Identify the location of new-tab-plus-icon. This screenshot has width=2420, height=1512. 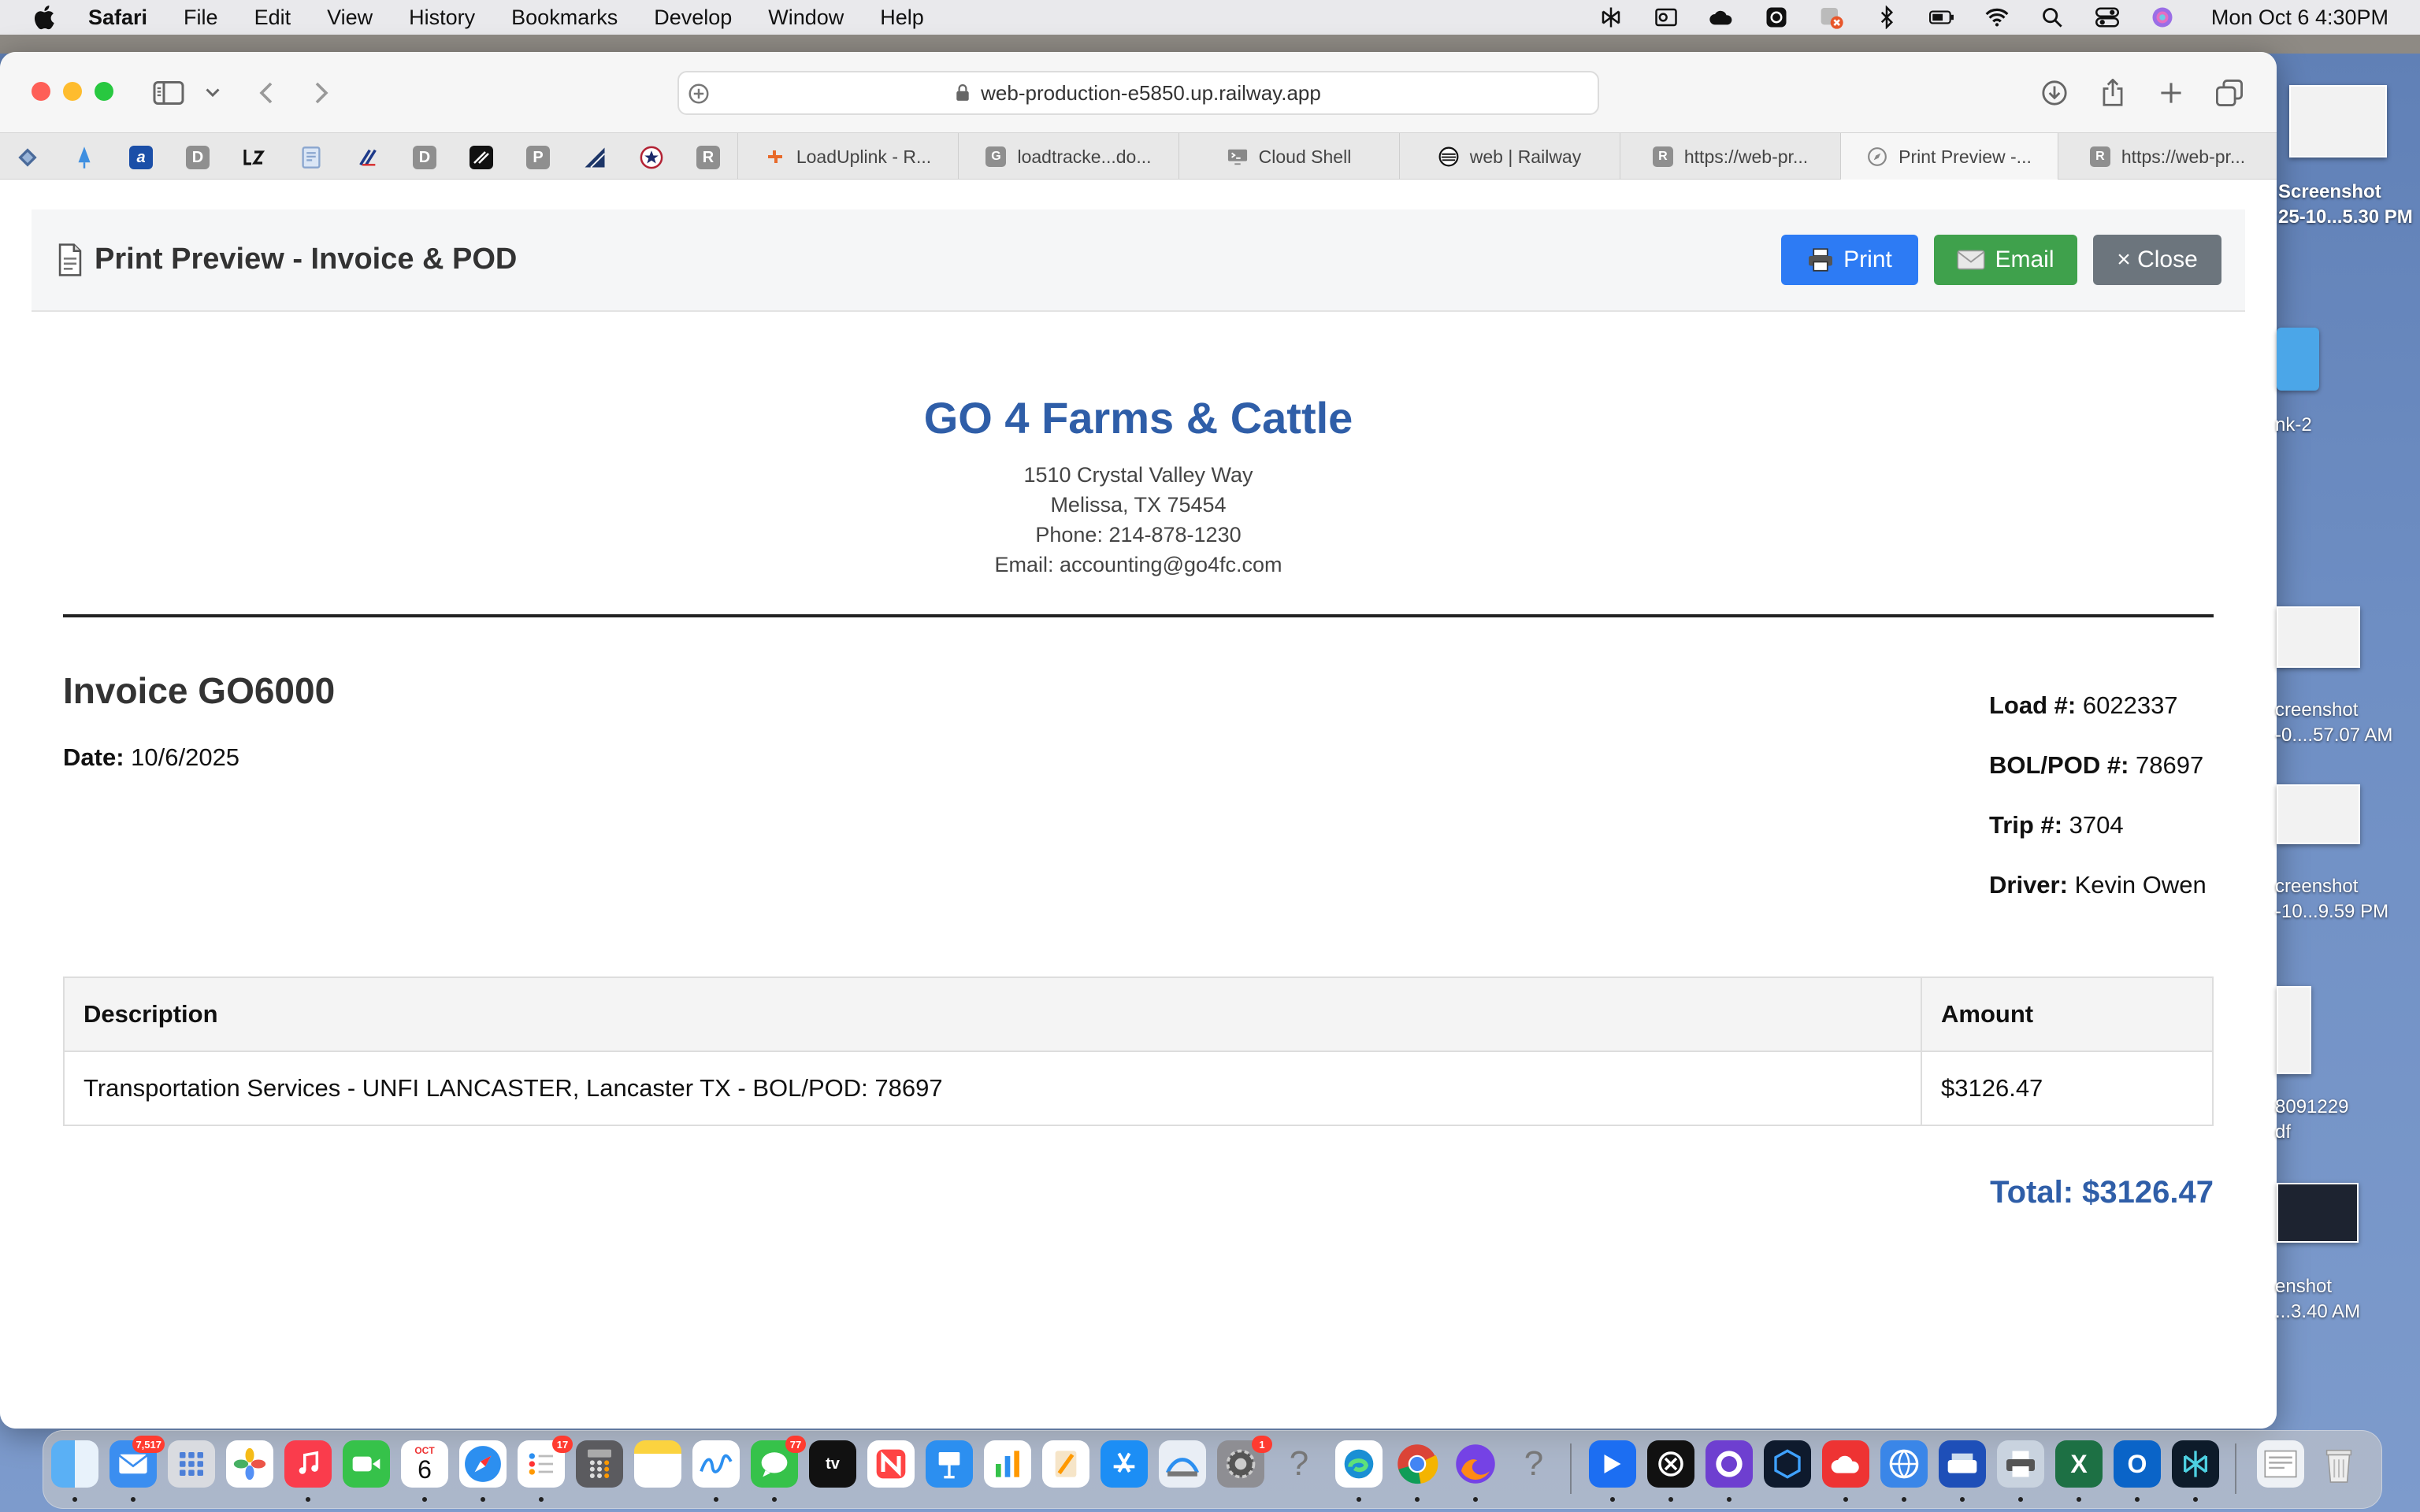
(2171, 93).